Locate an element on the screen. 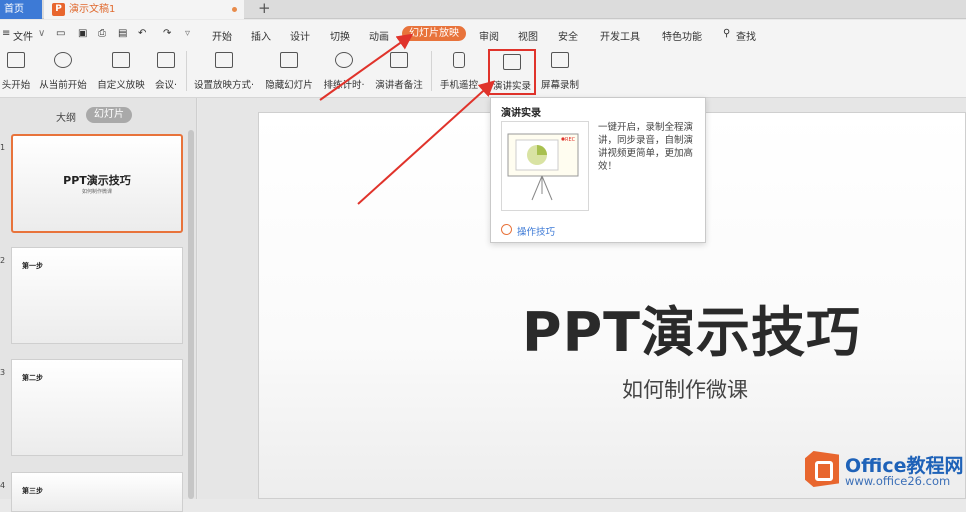 Image resolution: width=966 pixels, height=512 pixels. arrow-to-recording-button is located at coordinates (426, 142).